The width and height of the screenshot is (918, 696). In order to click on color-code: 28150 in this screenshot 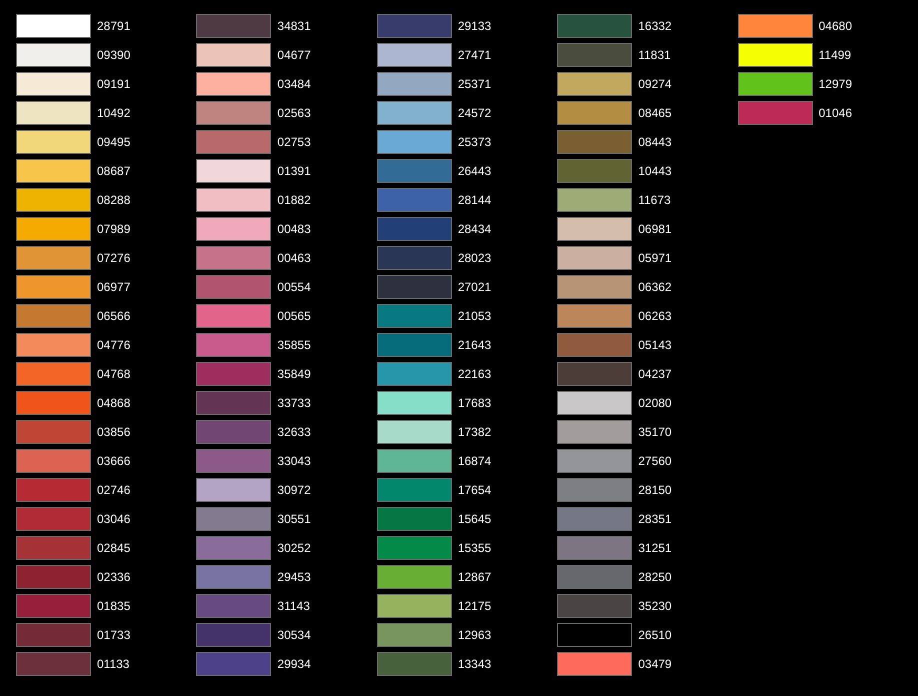, I will do `click(655, 490)`.